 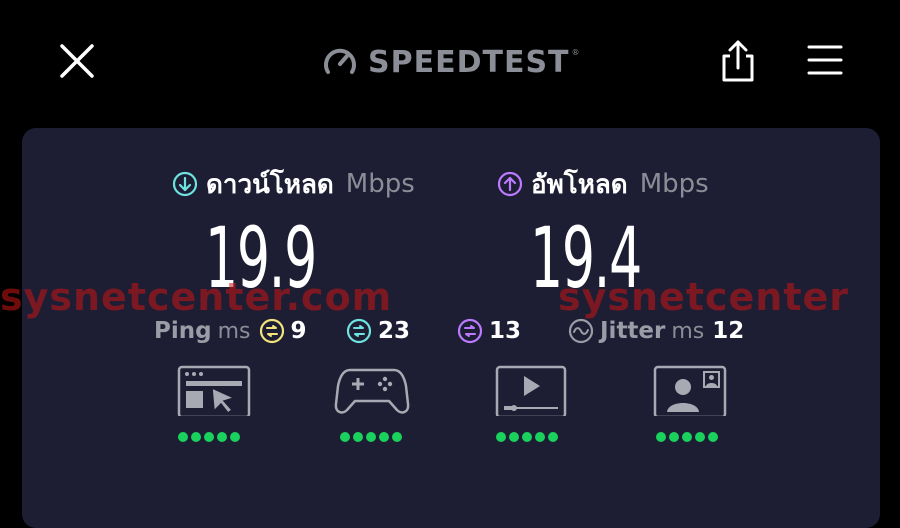 I want to click on video-chat-rating, so click(x=687, y=437).